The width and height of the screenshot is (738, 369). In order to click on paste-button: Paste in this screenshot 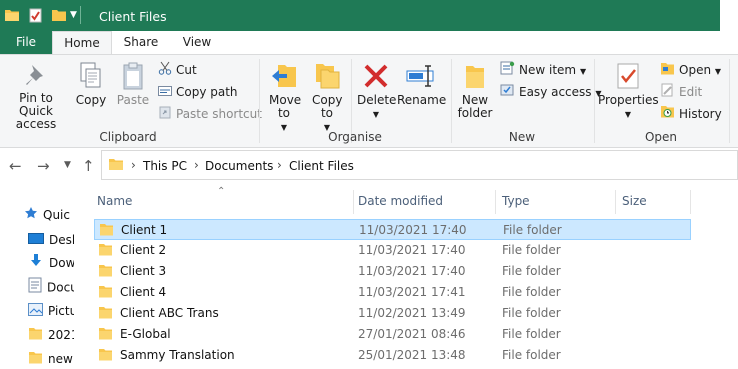, I will do `click(133, 84)`.